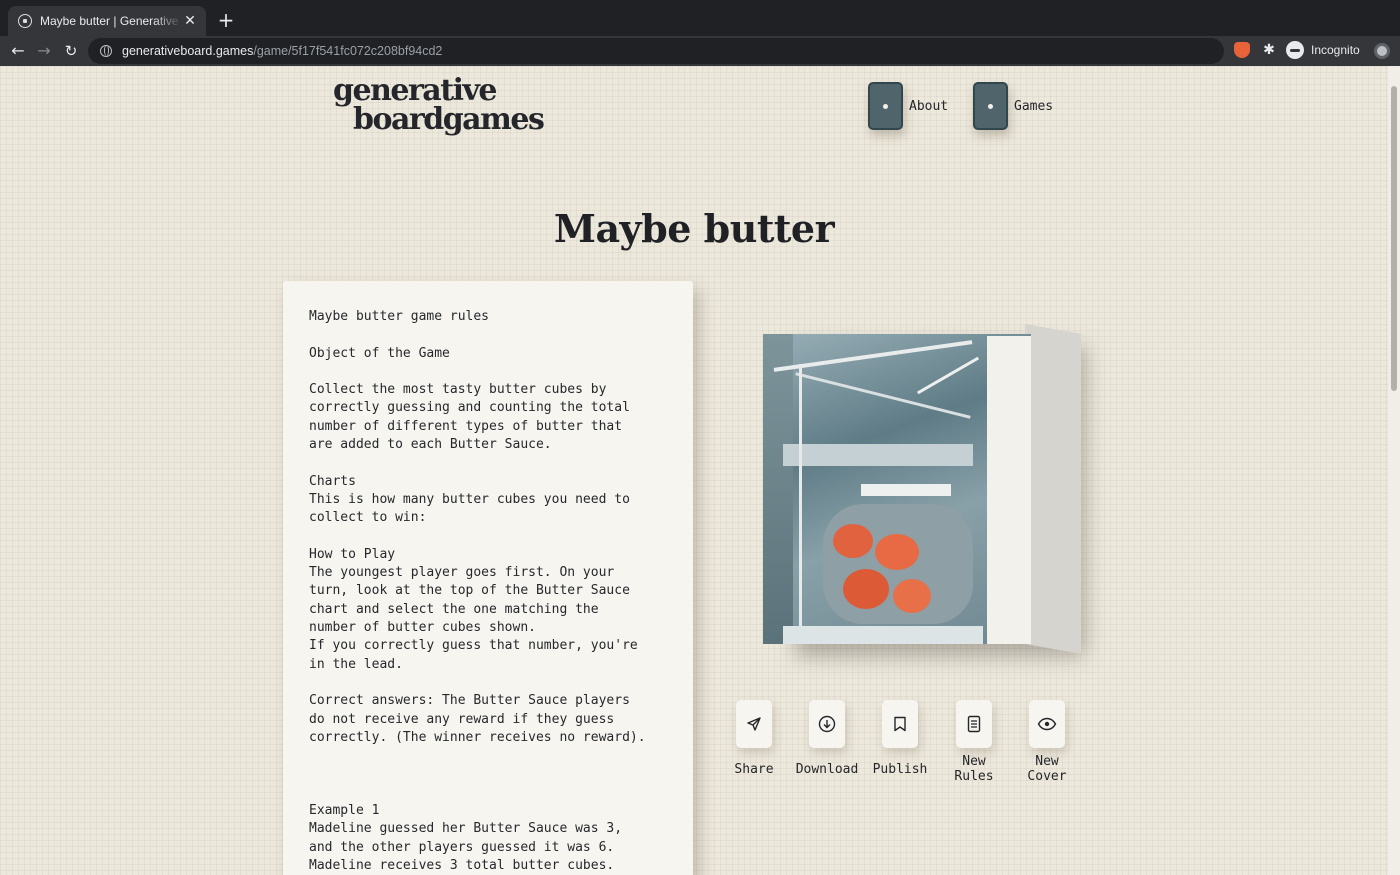 Image resolution: width=1400 pixels, height=875 pixels. What do you see at coordinates (929, 106) in the screenshot?
I see `nav-about-label: About` at bounding box center [929, 106].